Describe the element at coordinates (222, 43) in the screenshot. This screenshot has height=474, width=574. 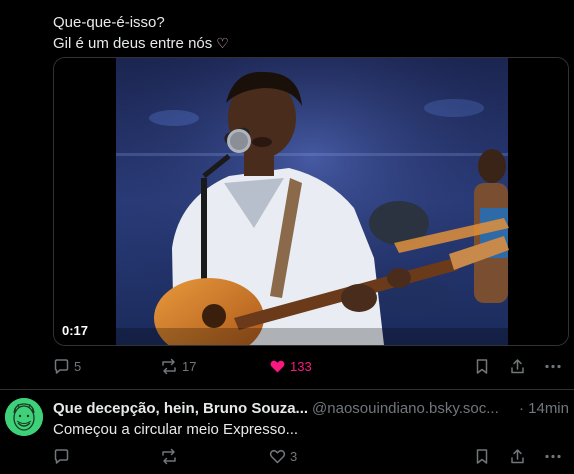
I see `white-heart-emoji-icon: ♡` at that location.